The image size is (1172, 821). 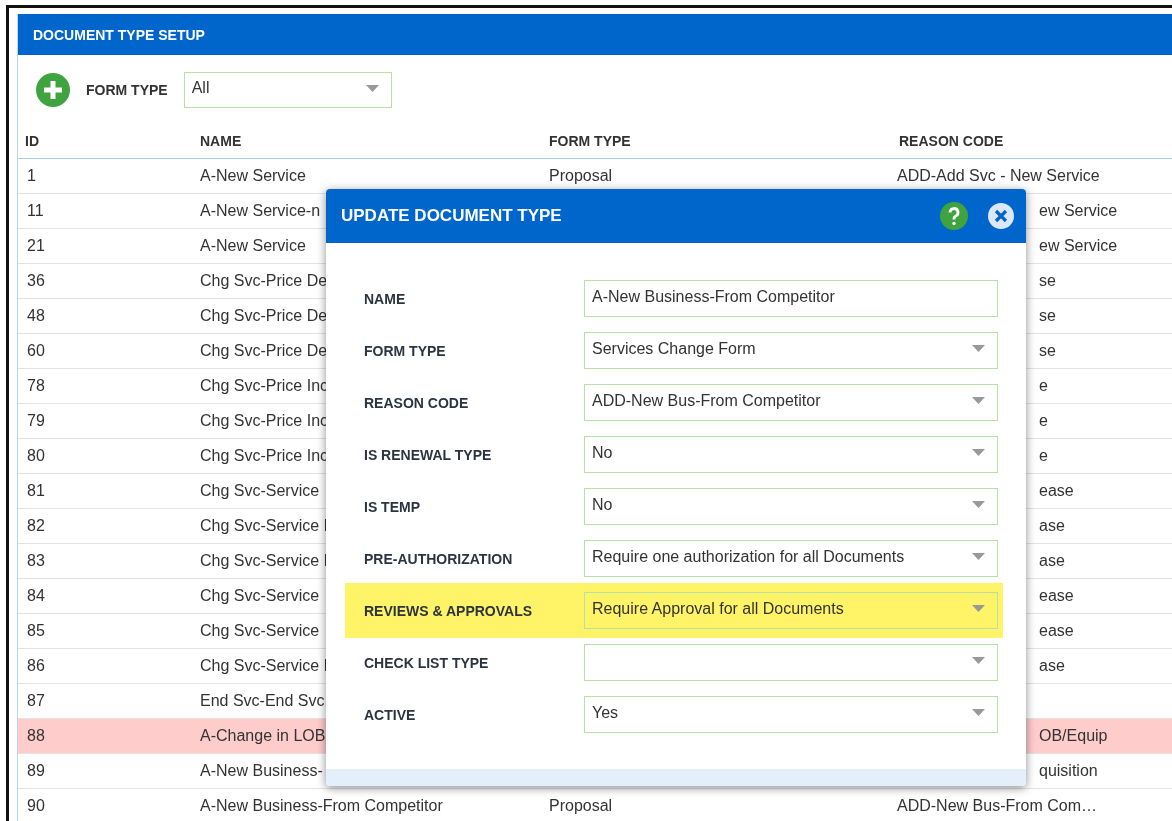 I want to click on table-cell: 88, so click(x=36, y=736).